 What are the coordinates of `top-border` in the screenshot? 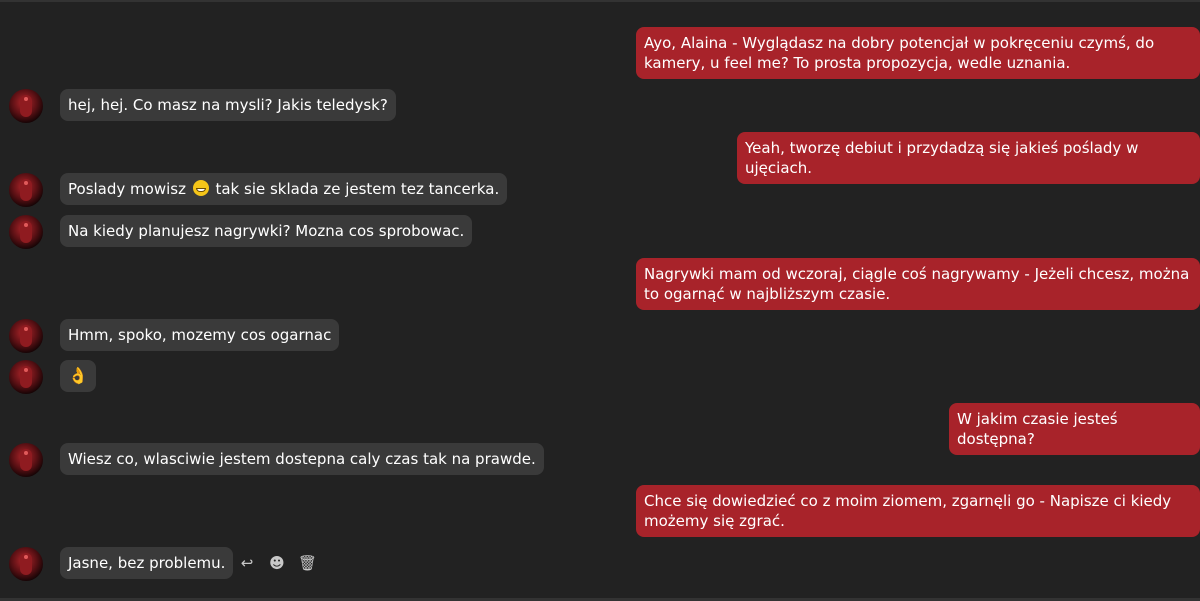 It's located at (600, 1).